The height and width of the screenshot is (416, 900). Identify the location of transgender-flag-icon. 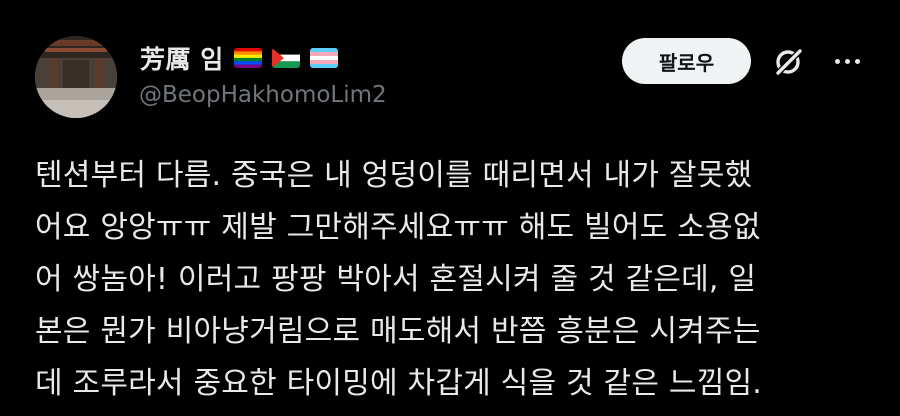
(323, 58).